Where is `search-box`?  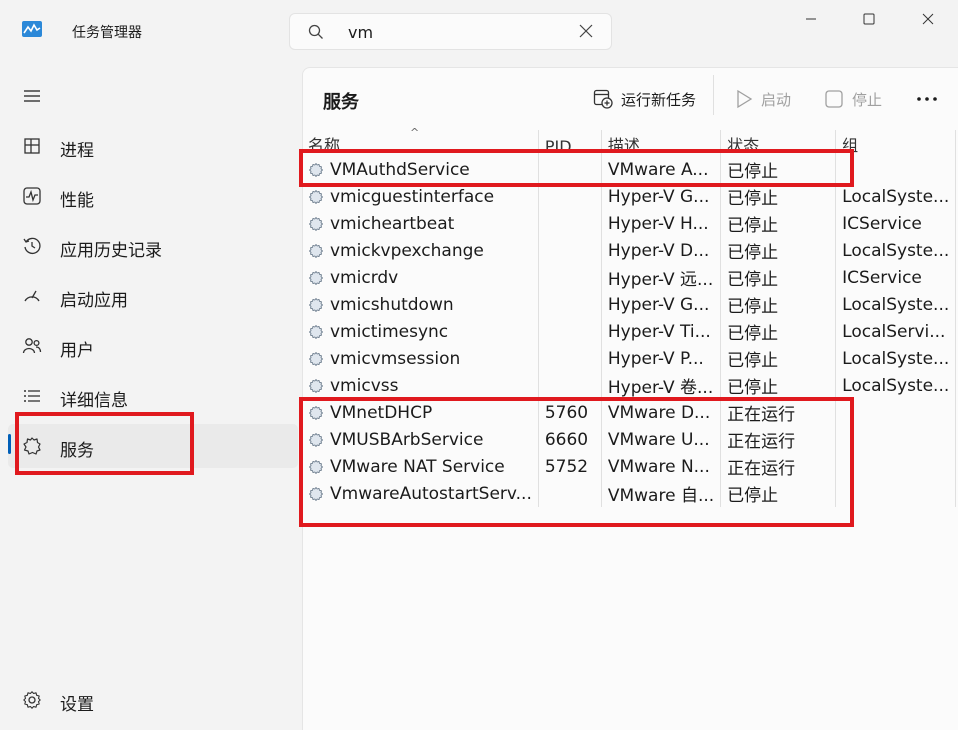
search-box is located at coordinates (450, 31).